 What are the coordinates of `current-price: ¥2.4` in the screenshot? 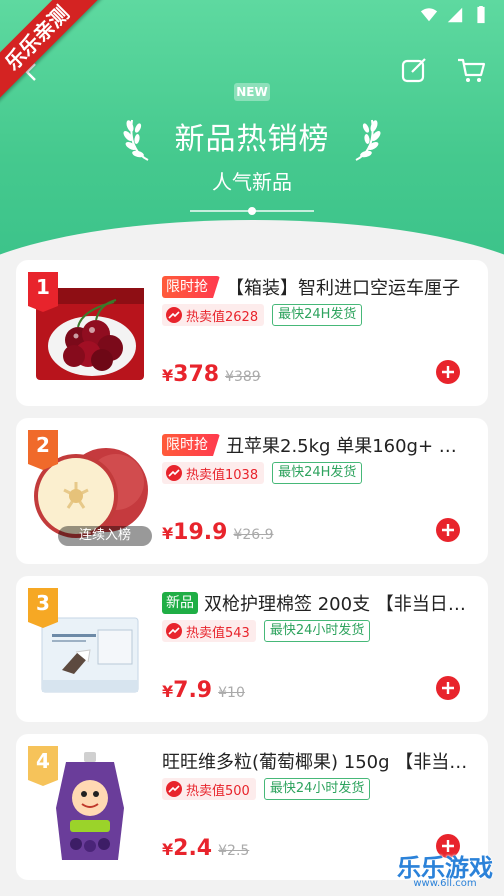 It's located at (187, 848).